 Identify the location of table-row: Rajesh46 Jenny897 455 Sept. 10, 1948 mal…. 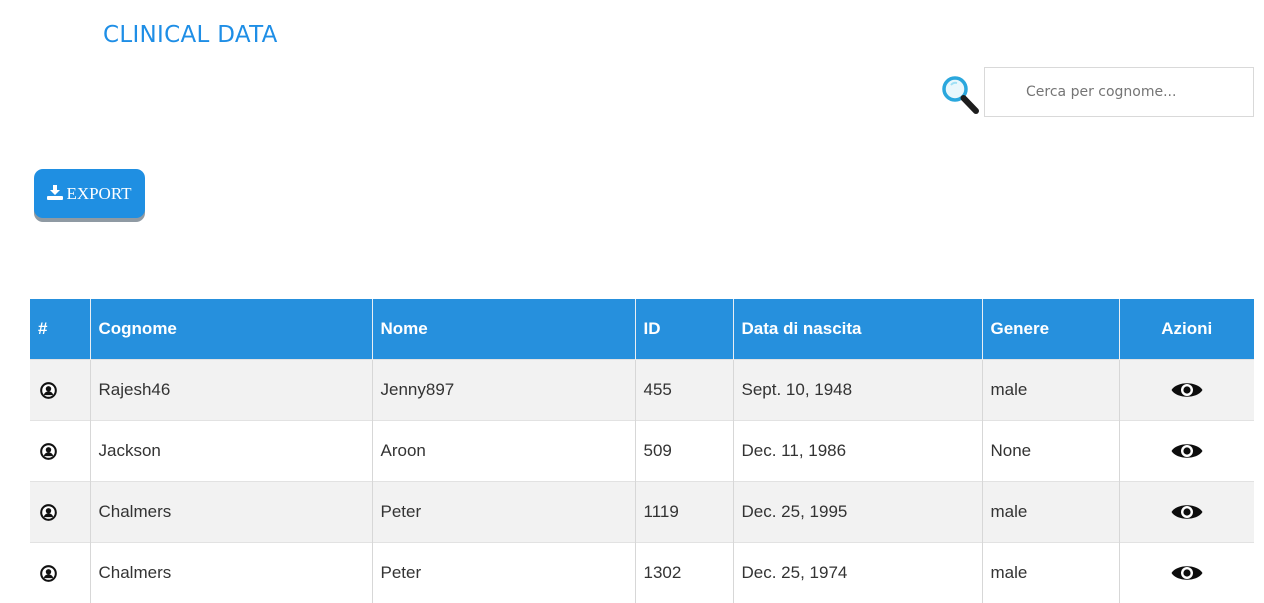
(642, 390).